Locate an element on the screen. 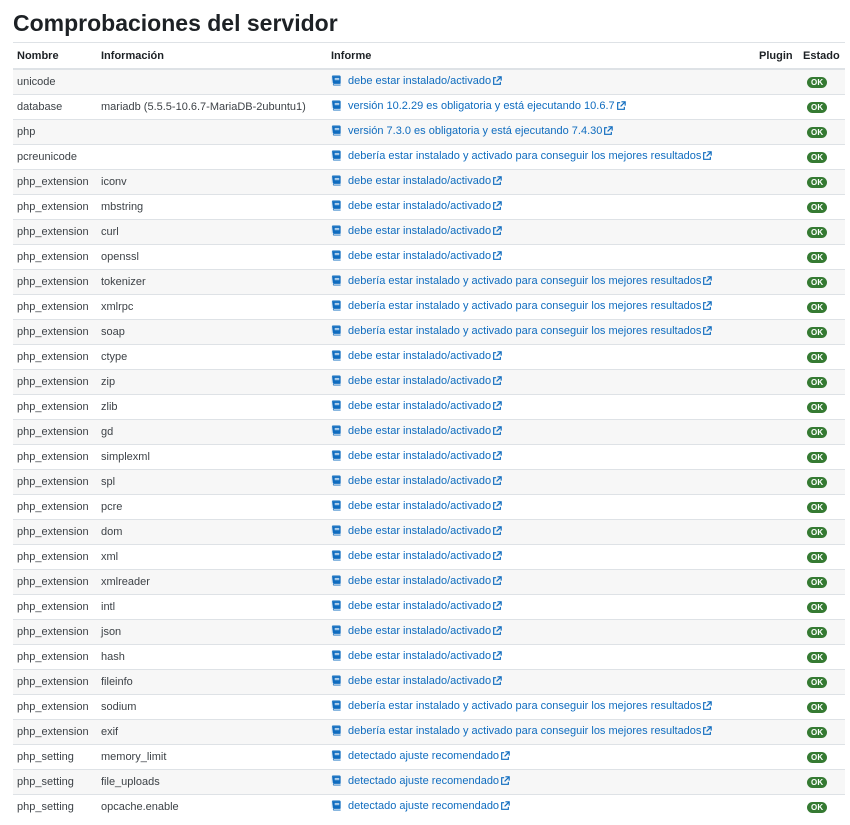 The height and width of the screenshot is (825, 850). table-row: unicode debe estar instalado/activado OK is located at coordinates (429, 81).